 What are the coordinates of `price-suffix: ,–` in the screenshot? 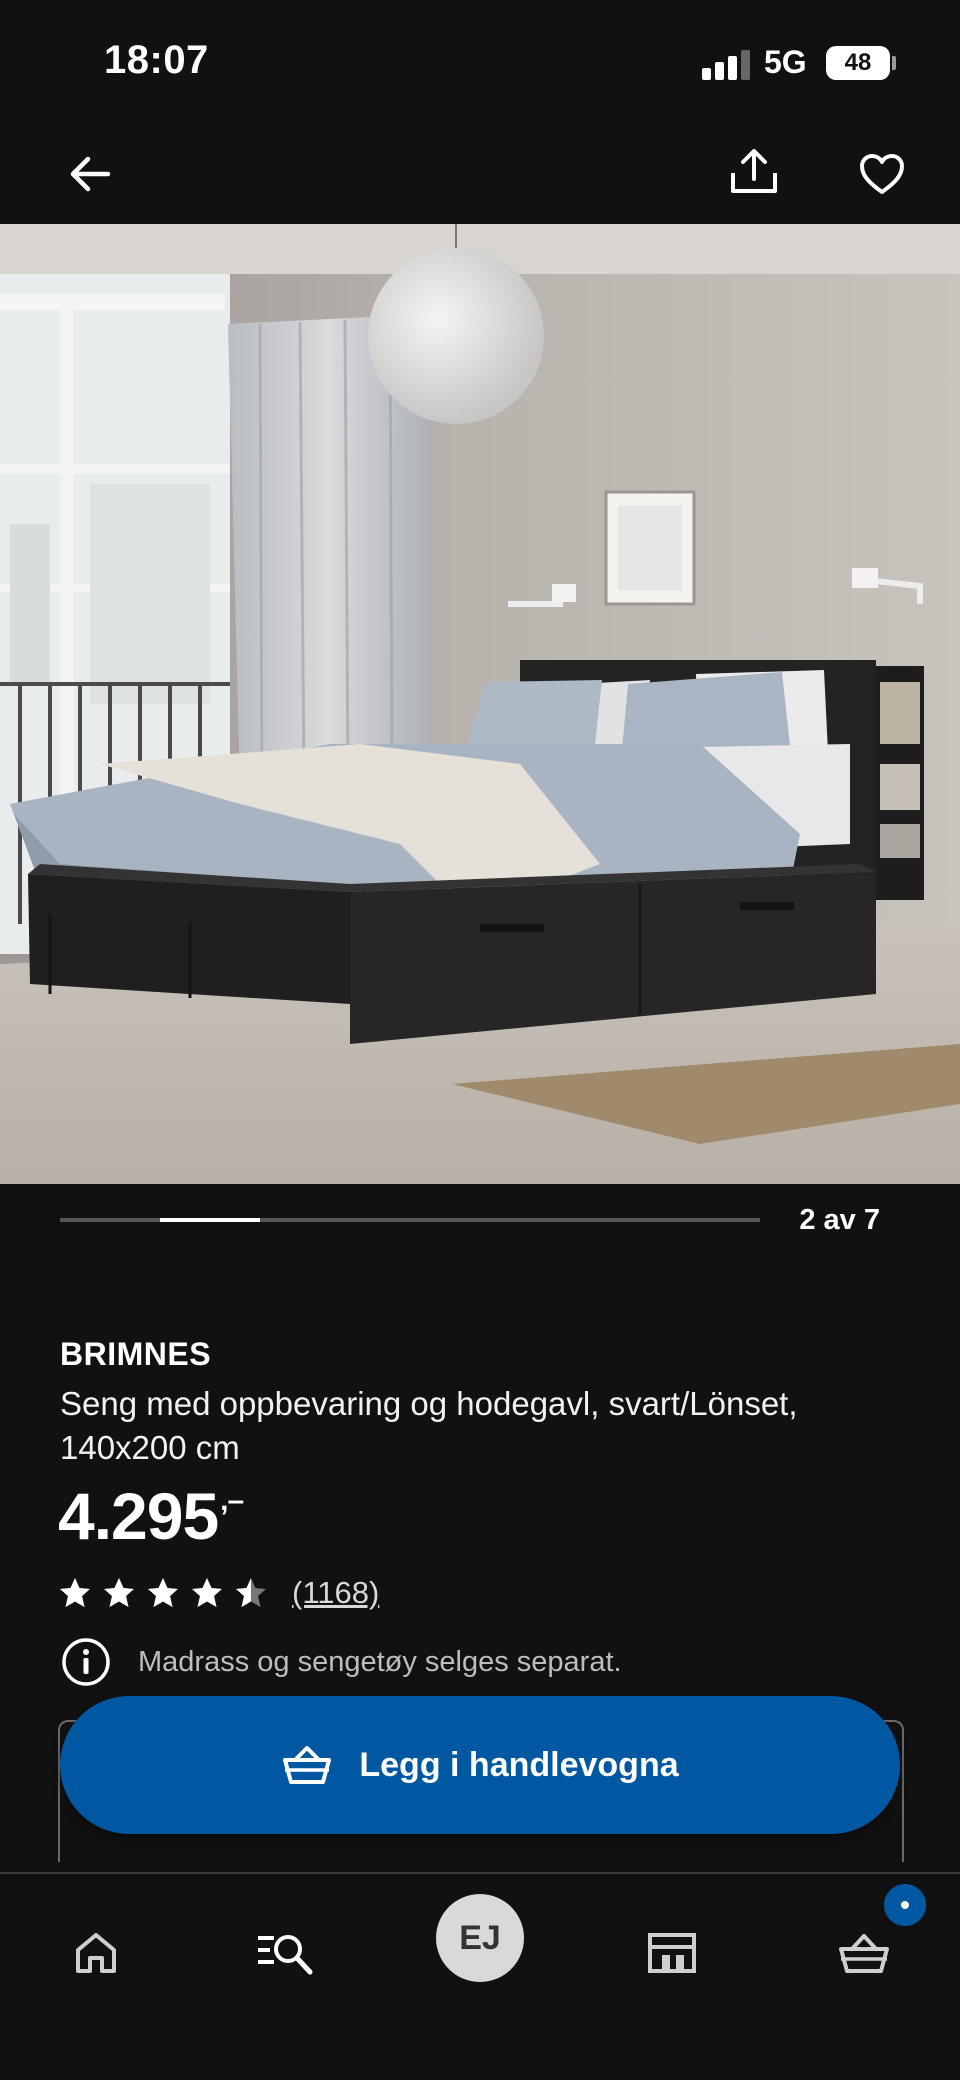 It's located at (232, 1500).